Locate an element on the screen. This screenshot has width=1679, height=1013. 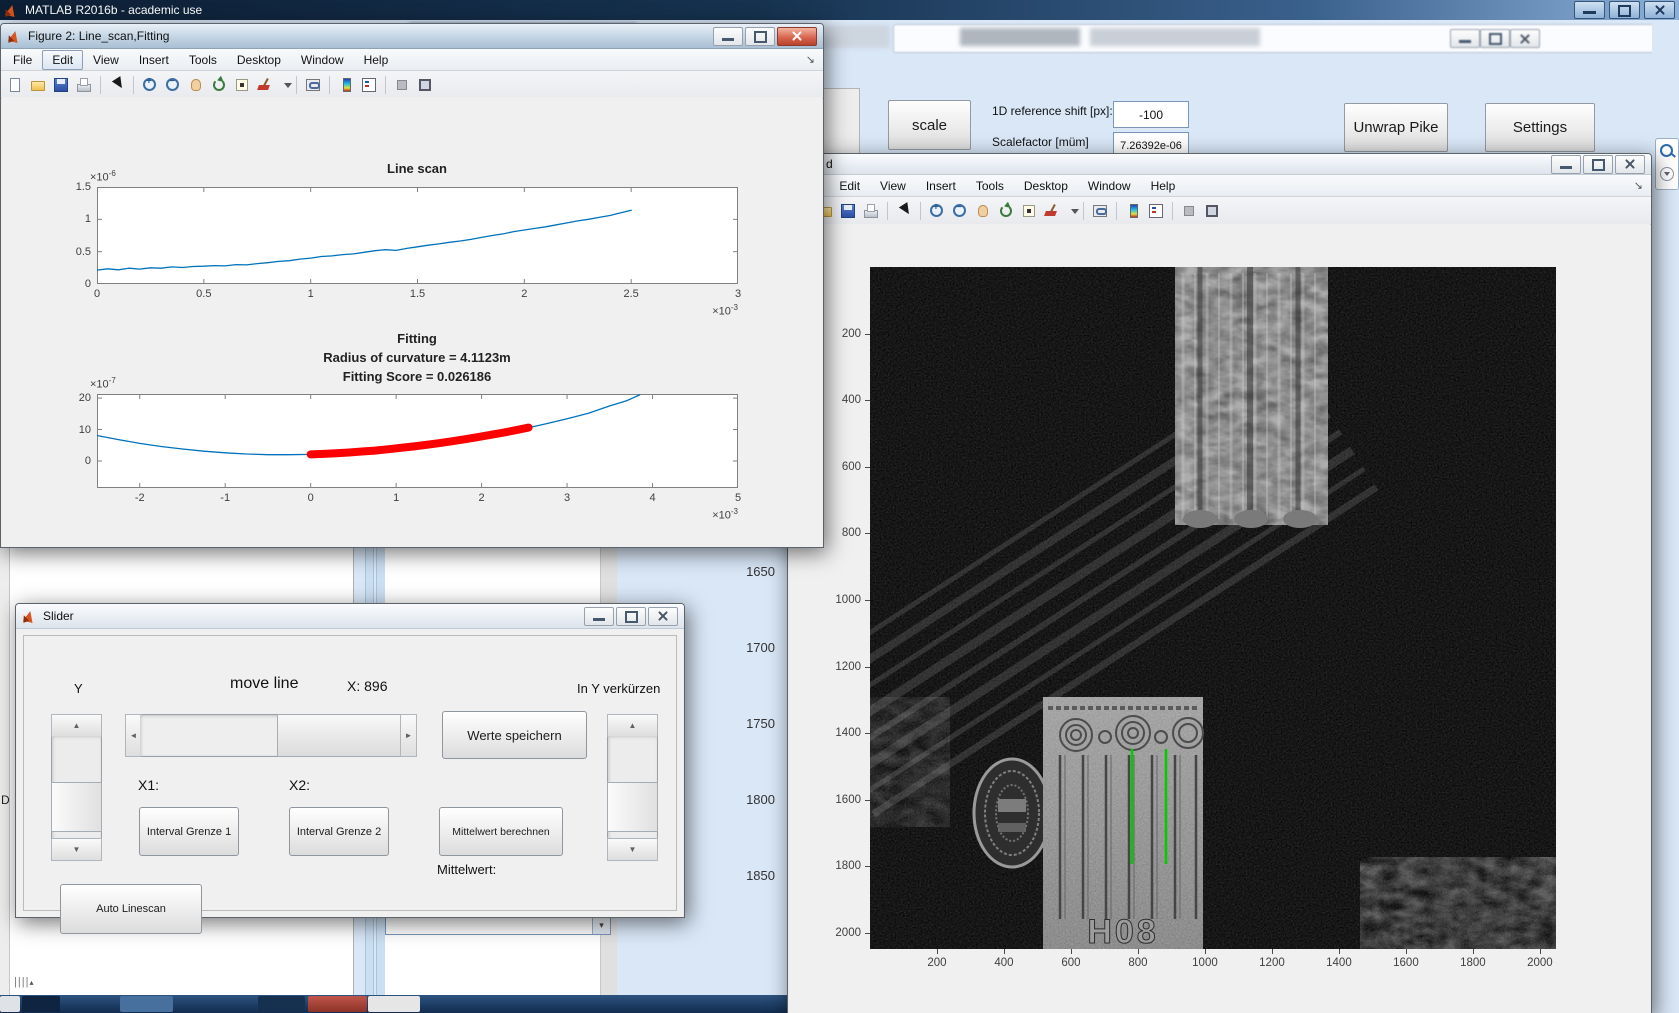
open-folder-icon is located at coordinates (38, 85).